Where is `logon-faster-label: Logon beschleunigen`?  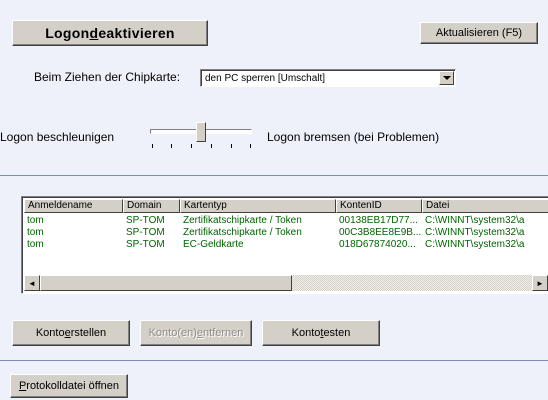 logon-faster-label: Logon beschleunigen is located at coordinates (57, 137).